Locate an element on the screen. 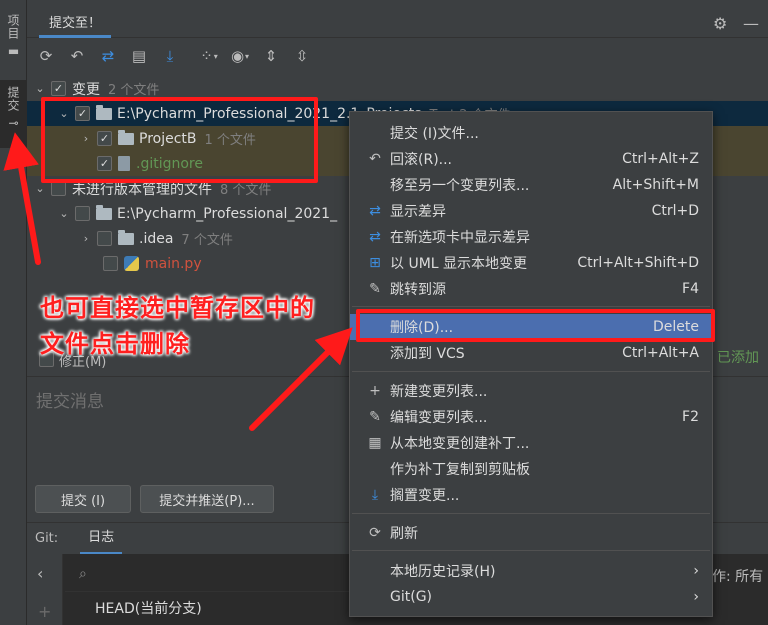 This screenshot has width=768, height=625. arrow-to-commit-tab is located at coordinates (22, 198).